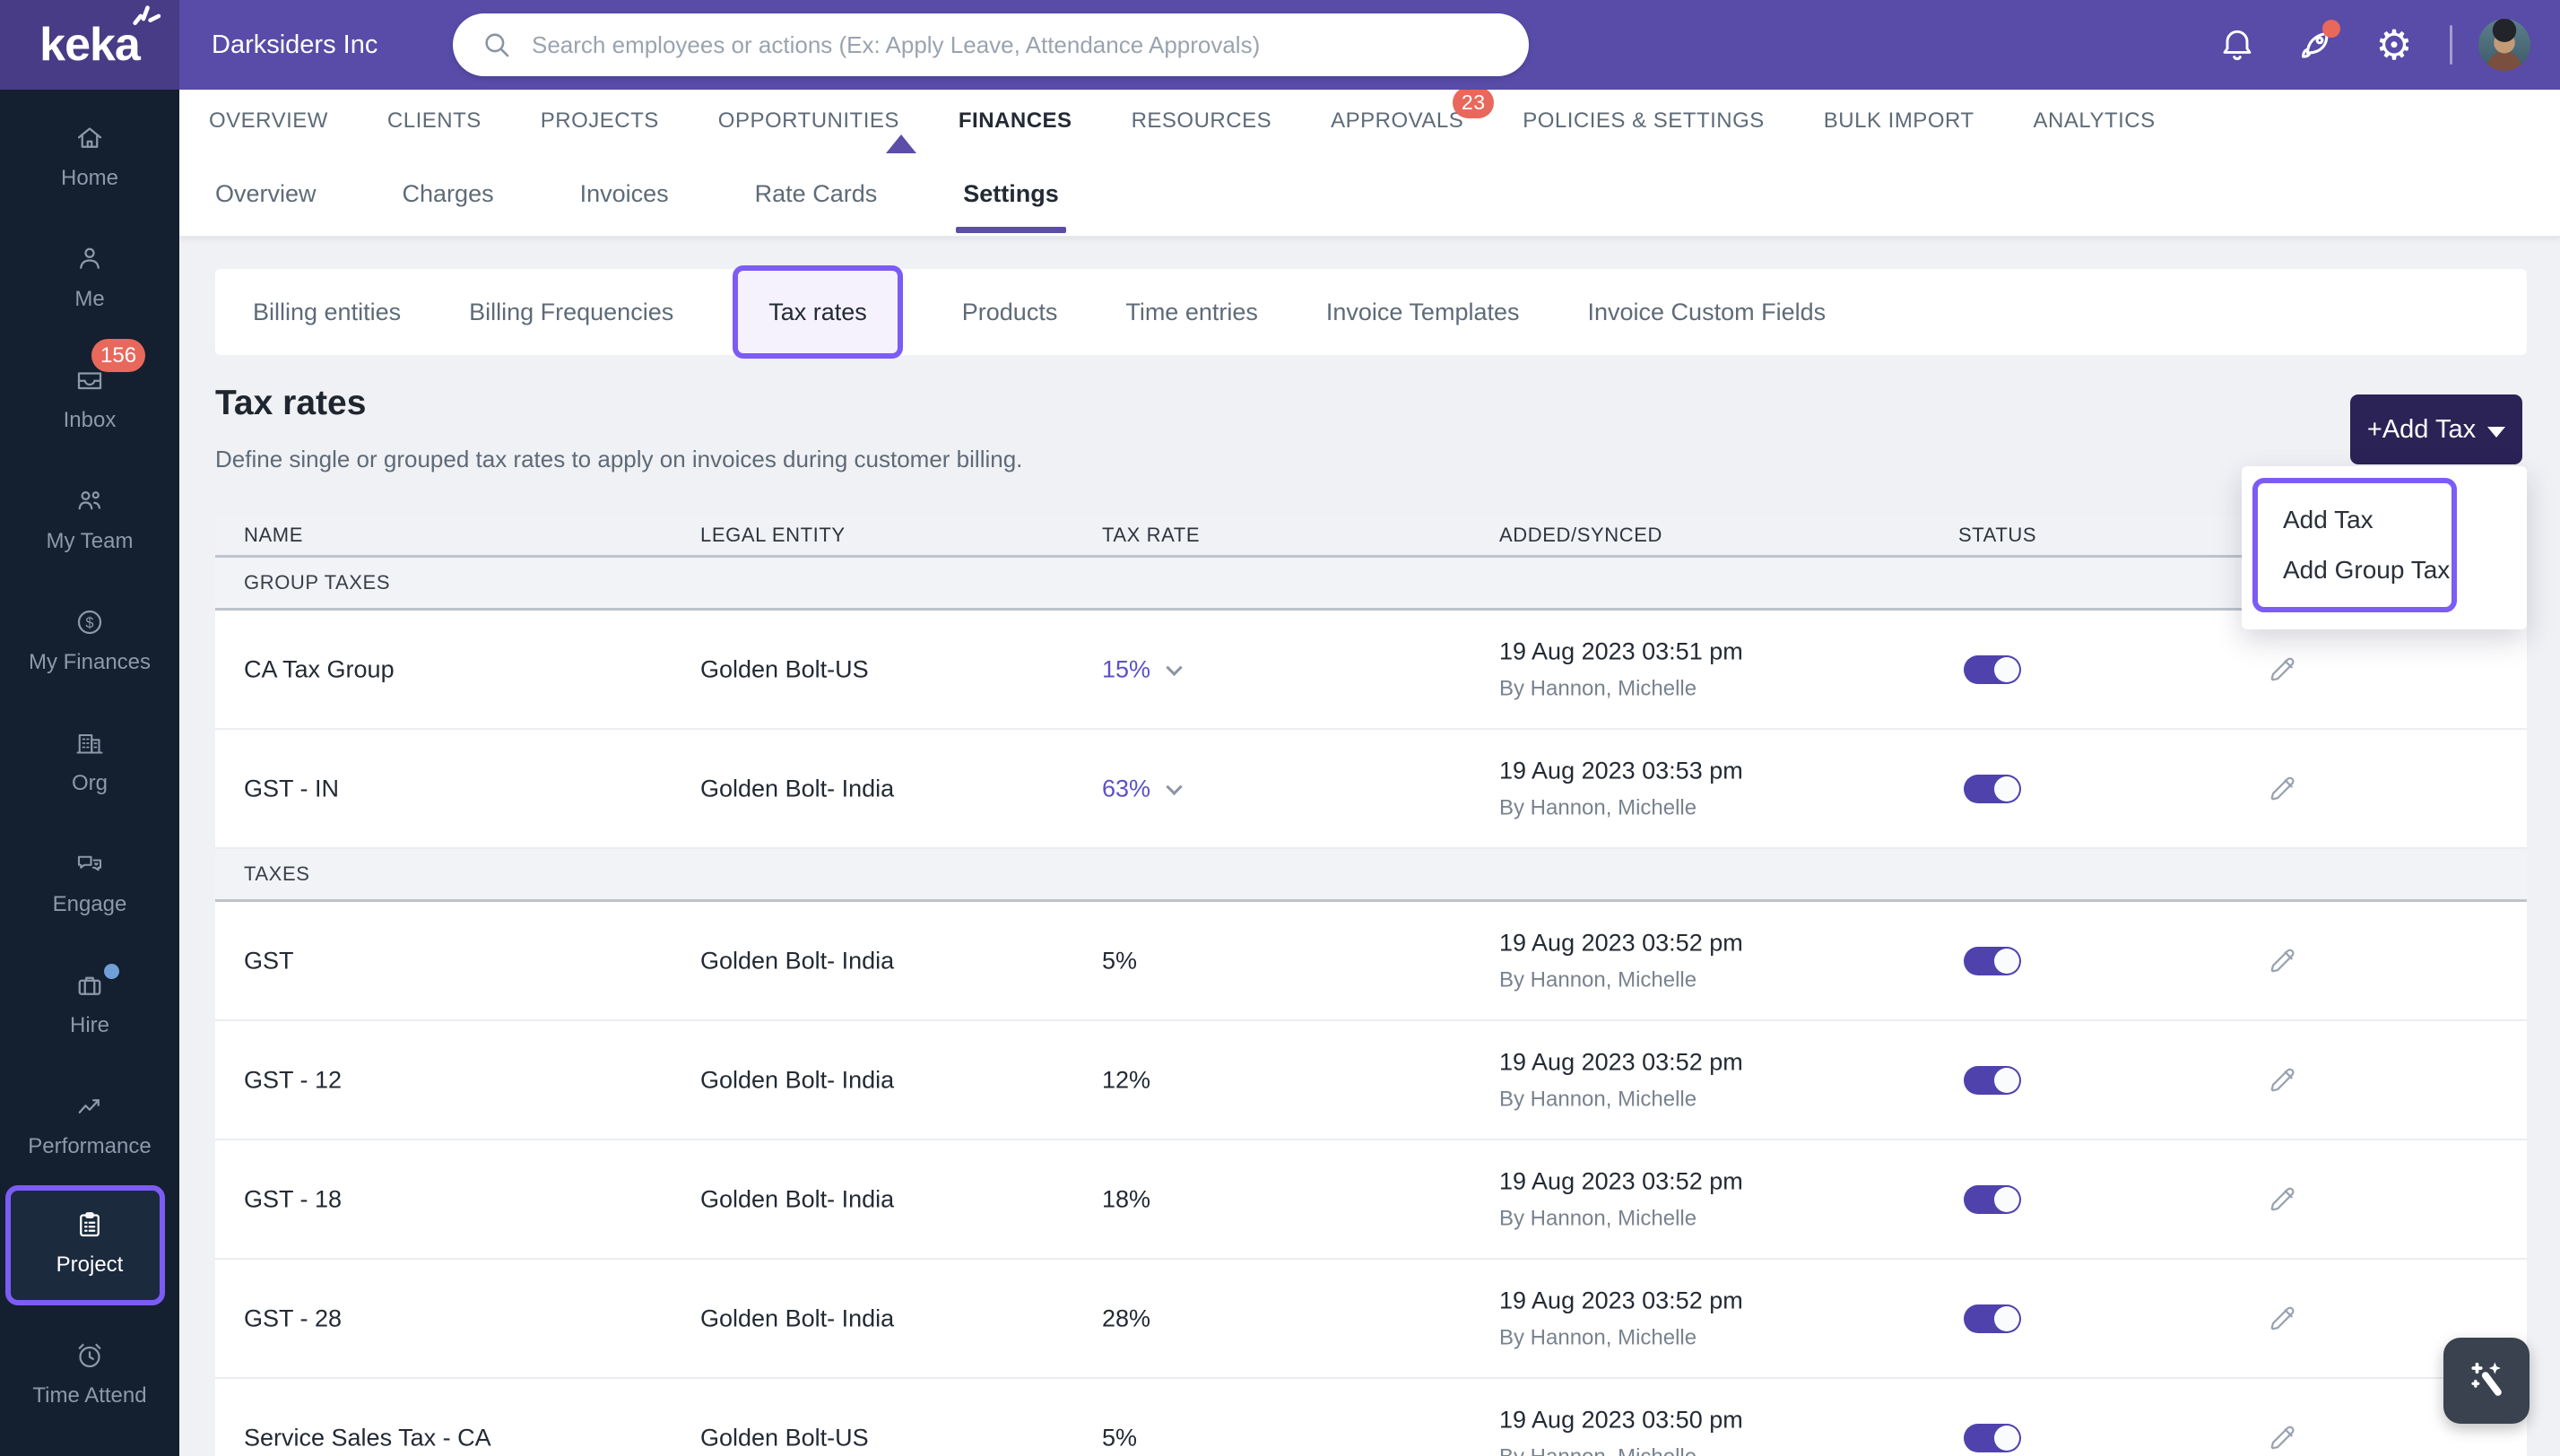 Image resolution: width=2560 pixels, height=1456 pixels. Describe the element at coordinates (89, 863) in the screenshot. I see `engage-chat-icon` at that location.